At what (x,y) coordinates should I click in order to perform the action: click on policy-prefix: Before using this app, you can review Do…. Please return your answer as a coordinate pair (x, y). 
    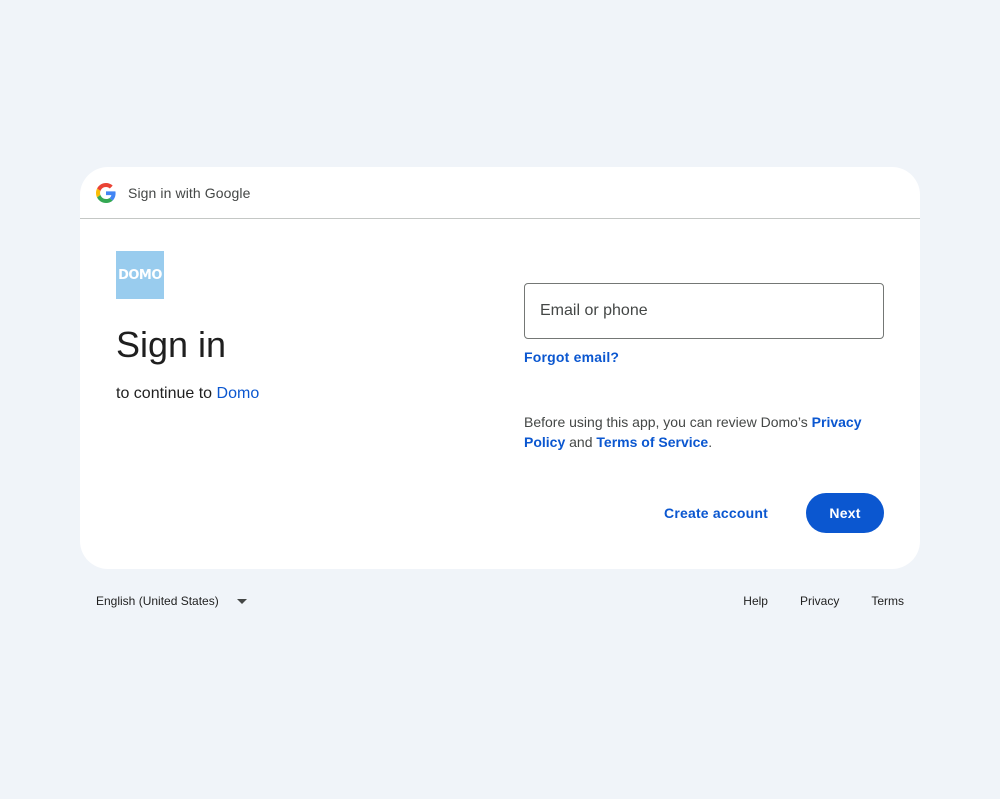
    Looking at the image, I should click on (666, 422).